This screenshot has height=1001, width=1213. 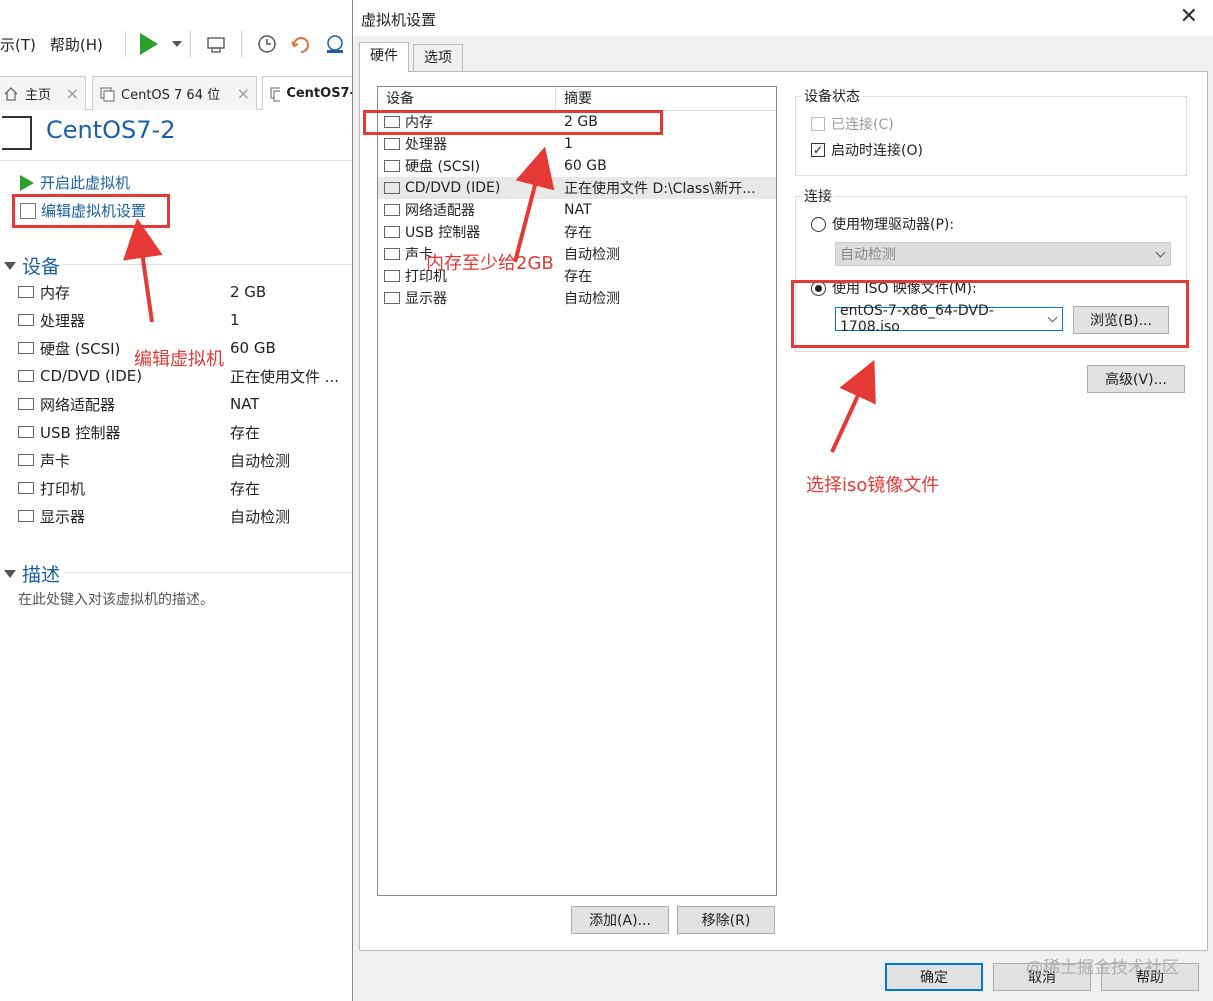 What do you see at coordinates (1102, 968) in the screenshot?
I see `watermark: @稀土掘金技术社区` at bounding box center [1102, 968].